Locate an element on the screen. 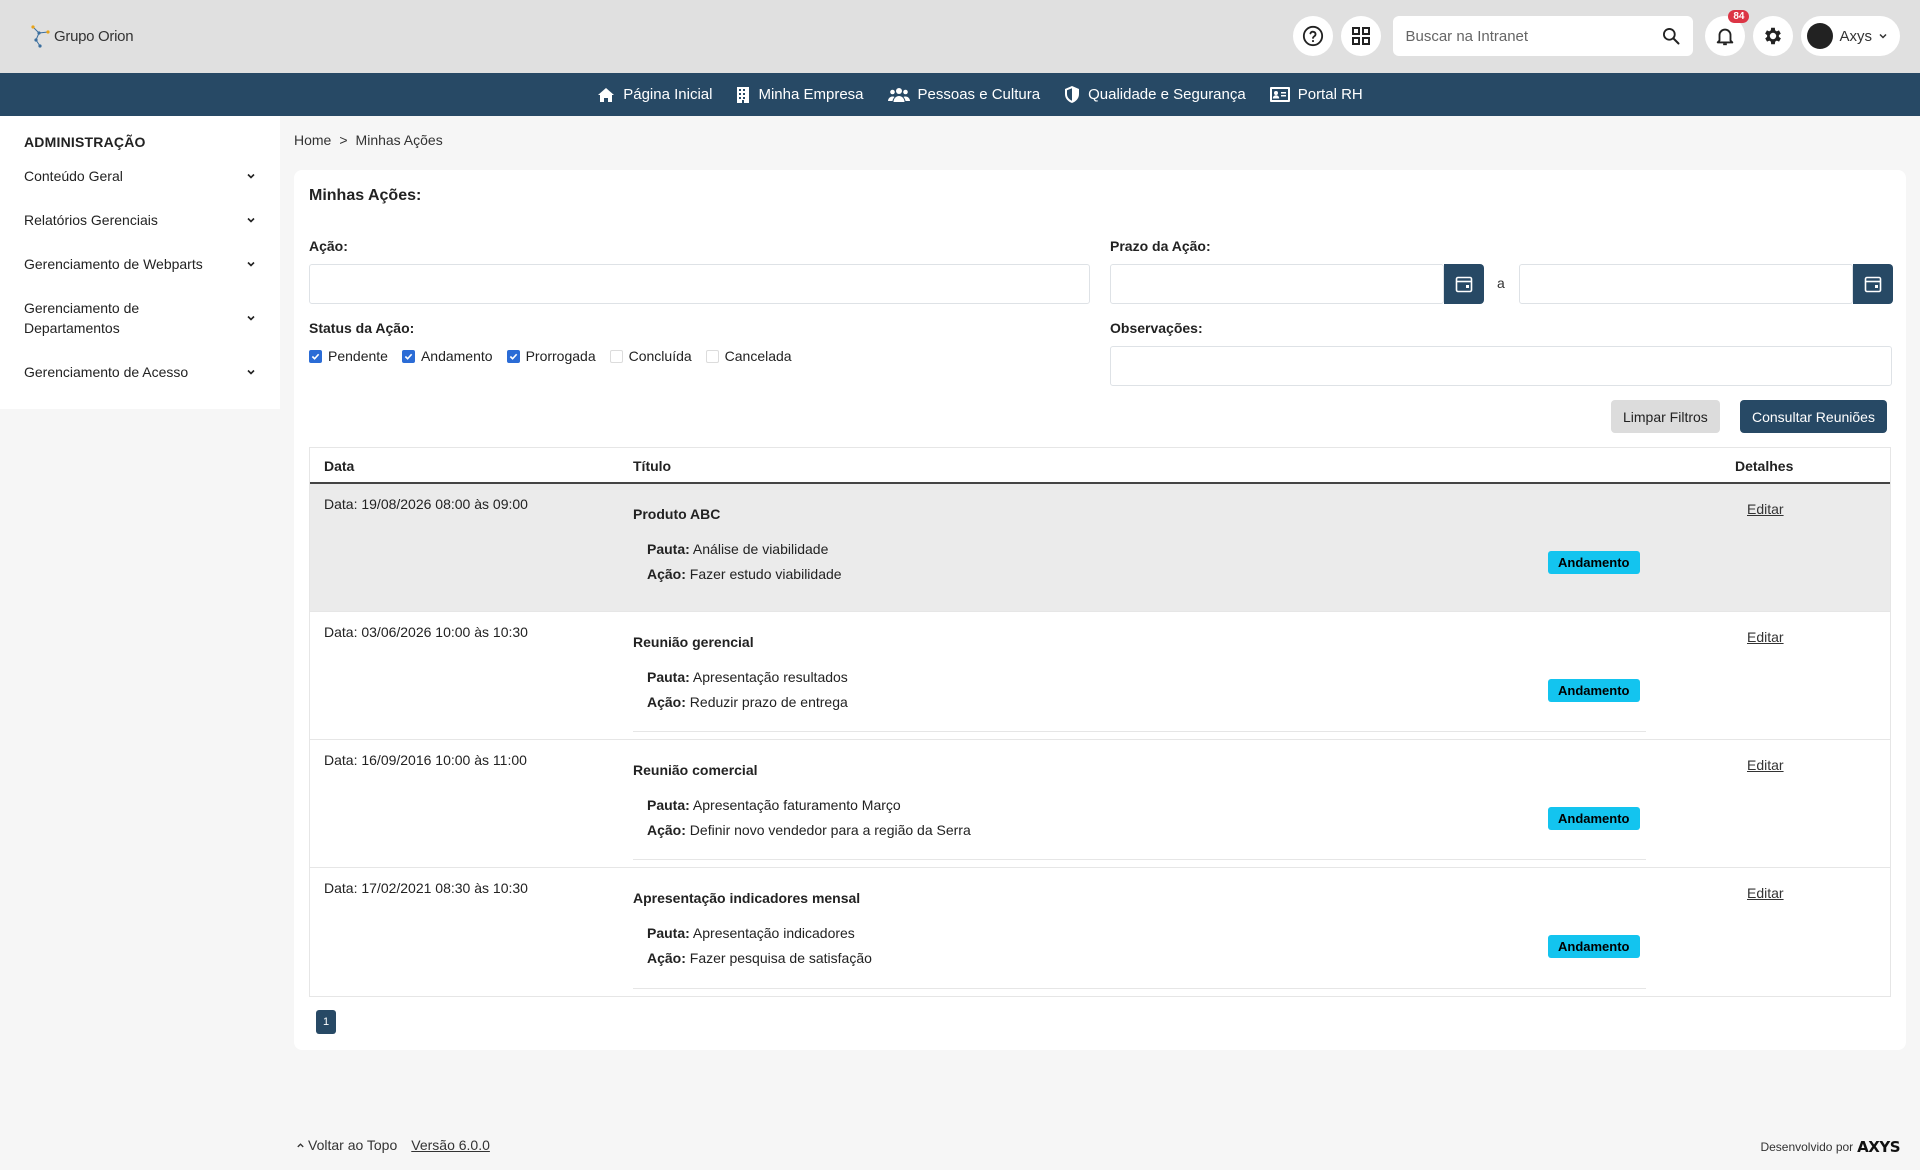 Image resolution: width=1920 pixels, height=1170 pixels. acao-input is located at coordinates (699, 284).